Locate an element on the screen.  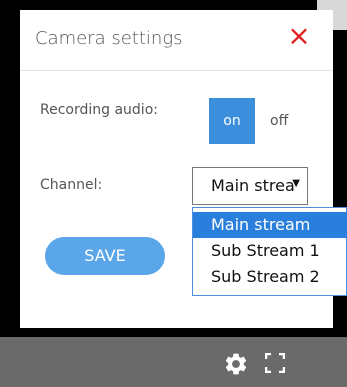
save-button: SAVE is located at coordinates (105, 256).